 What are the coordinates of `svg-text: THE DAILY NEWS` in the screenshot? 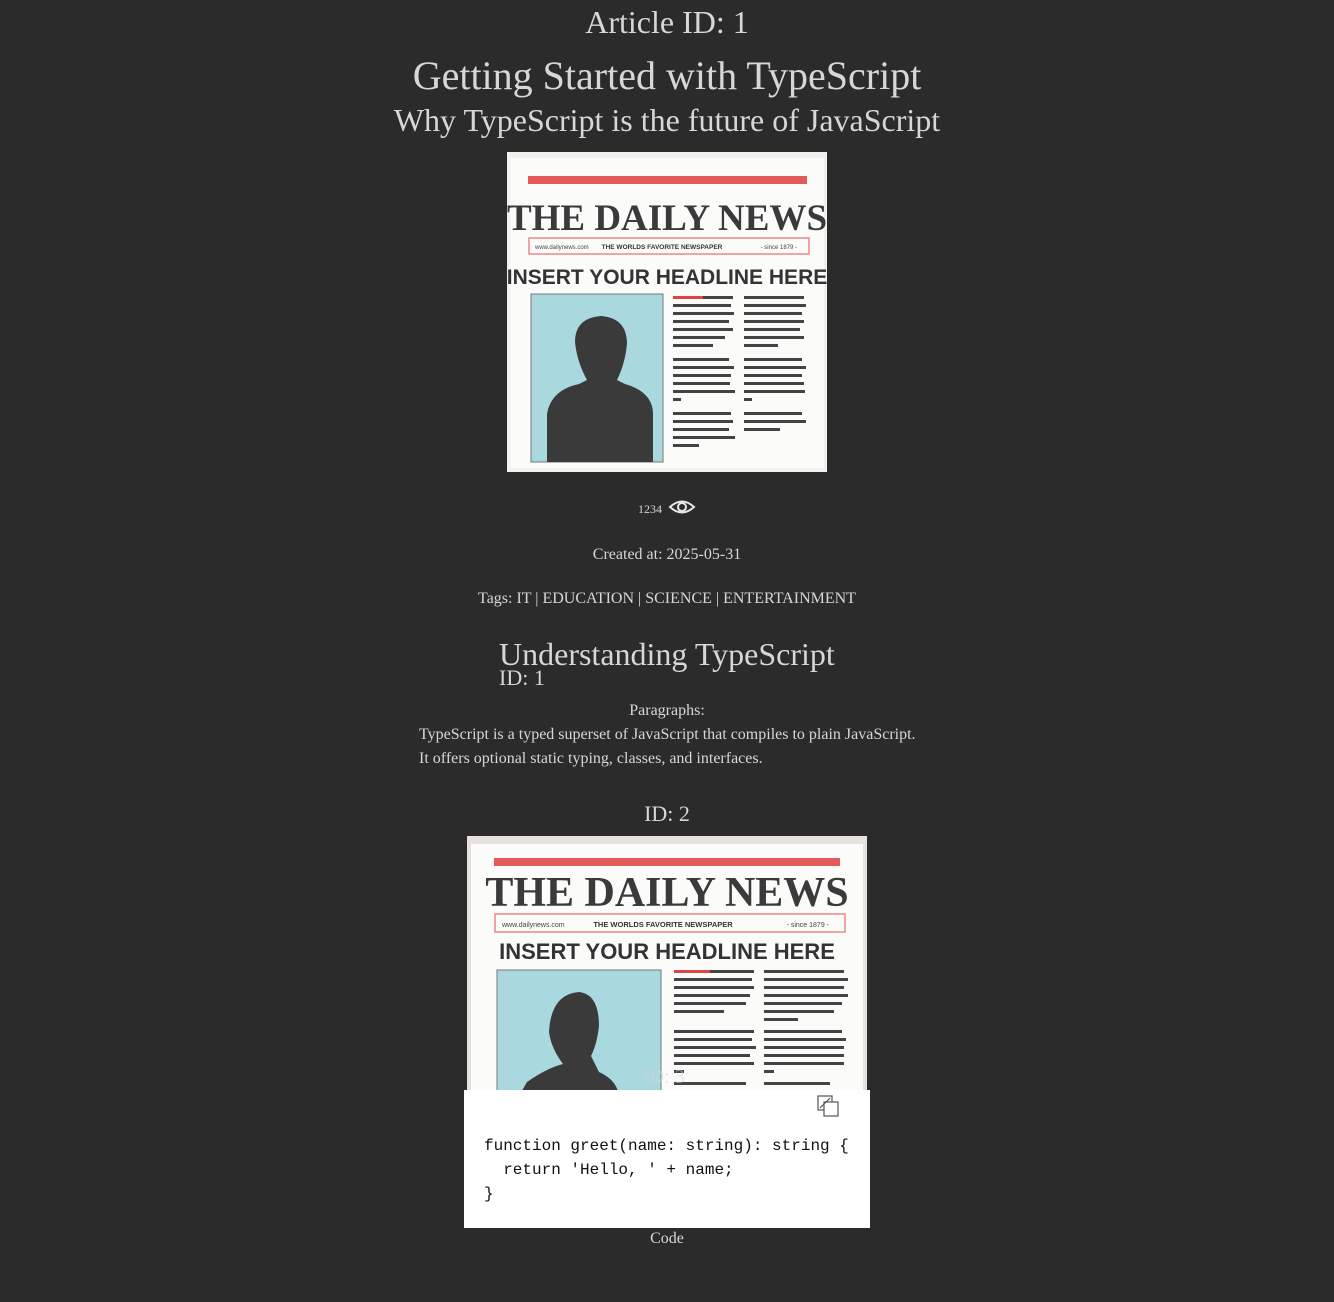 It's located at (666, 893).